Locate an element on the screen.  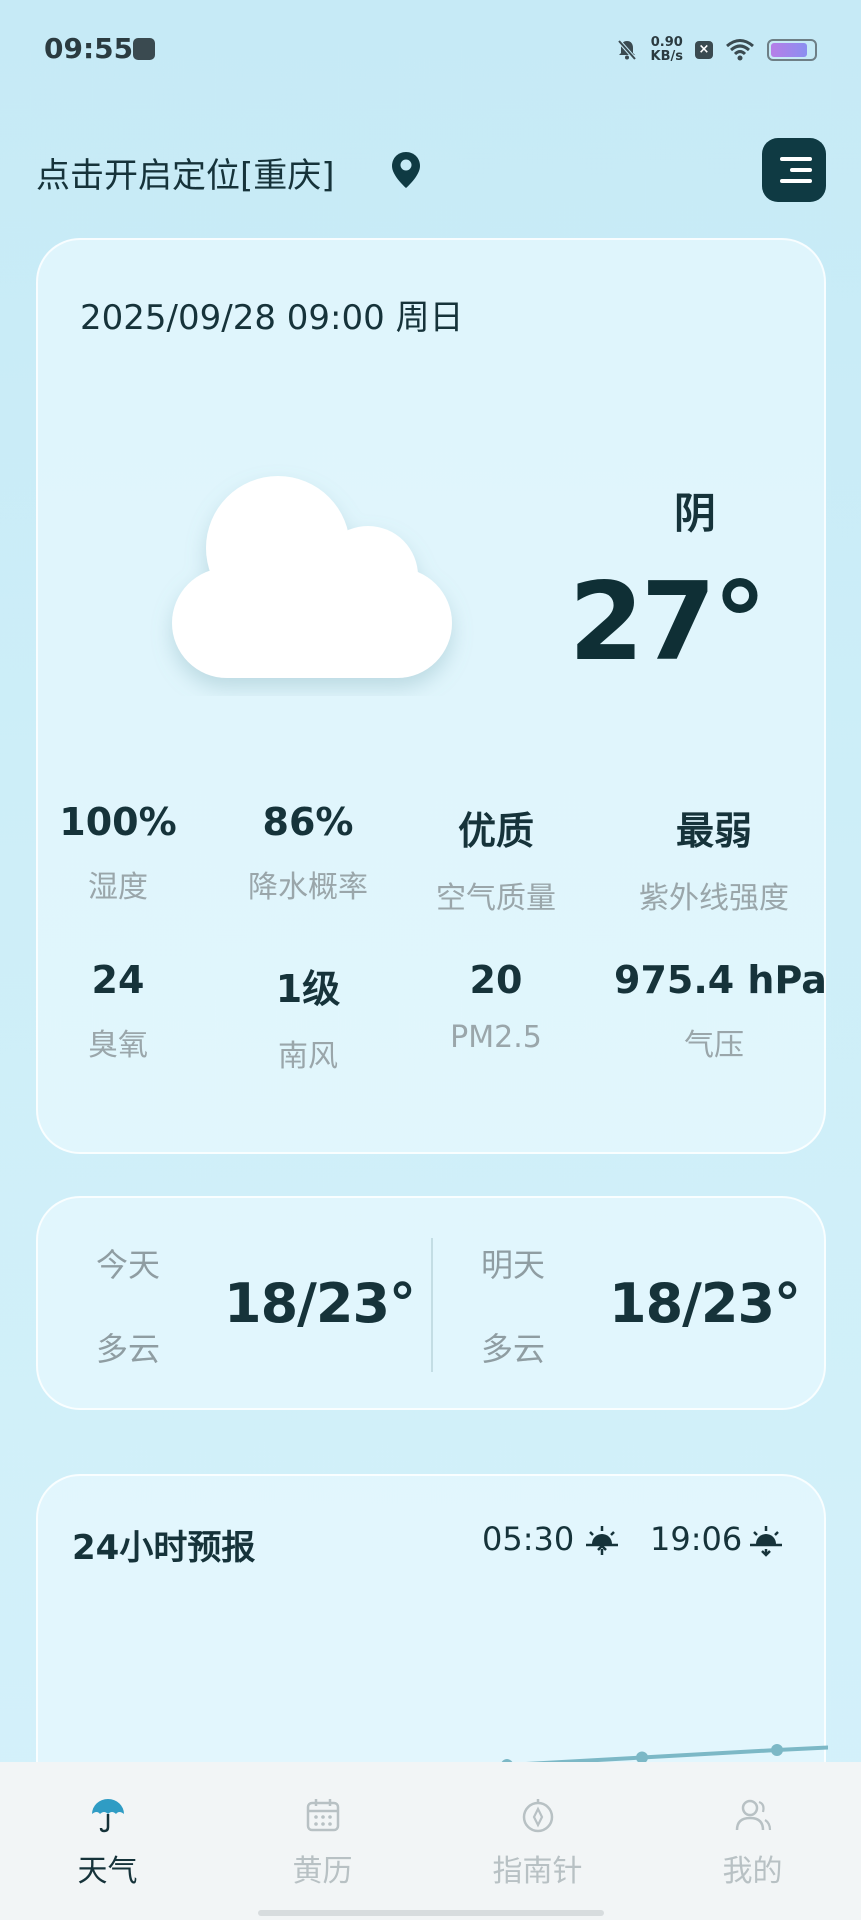
battery-icon is located at coordinates (792, 50).